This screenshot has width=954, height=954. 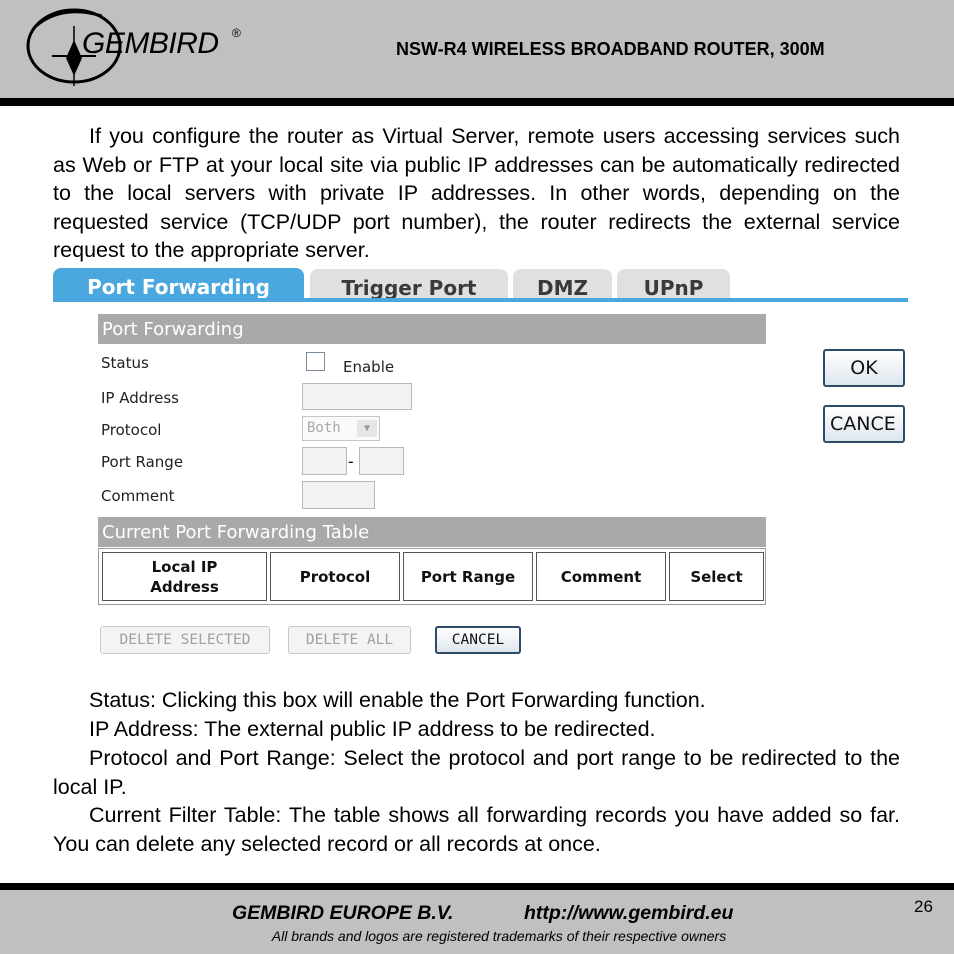 What do you see at coordinates (923, 906) in the screenshot?
I see `page-number: 26` at bounding box center [923, 906].